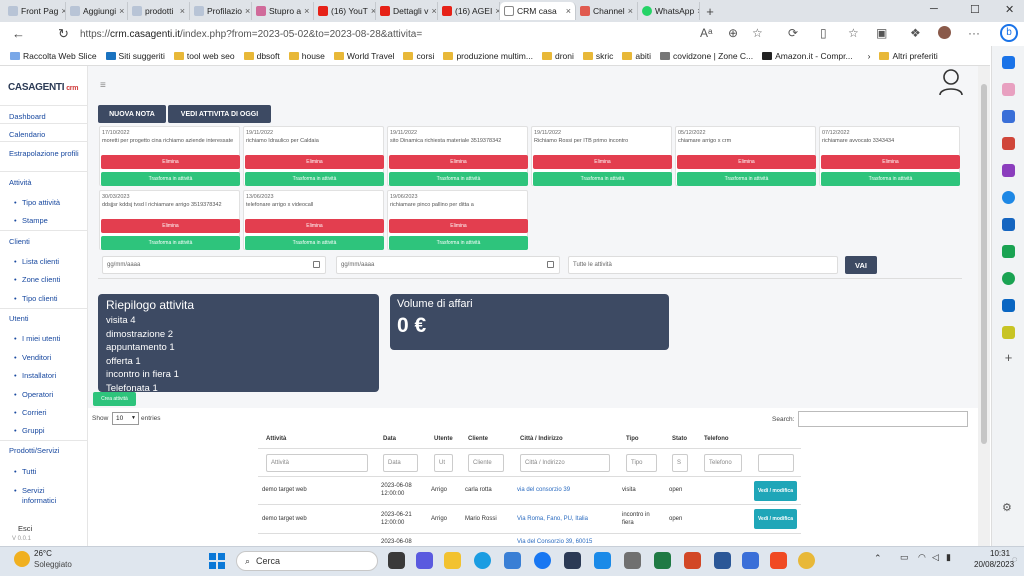  Describe the element at coordinates (974, 33) in the screenshot. I see `more-menu-icon: ···` at that location.